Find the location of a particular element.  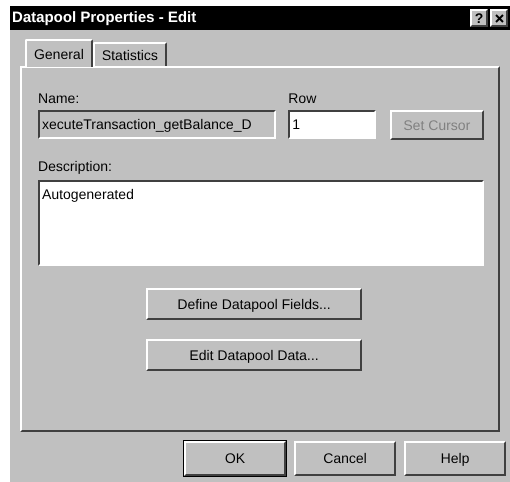

row-field: 1 is located at coordinates (332, 124).